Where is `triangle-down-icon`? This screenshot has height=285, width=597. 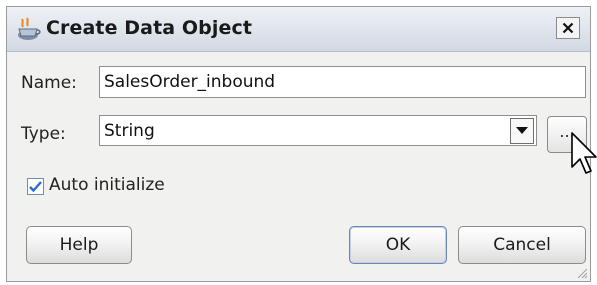 triangle-down-icon is located at coordinates (522, 130).